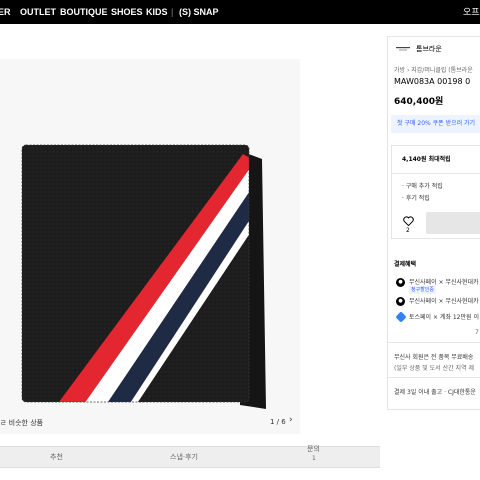  What do you see at coordinates (422, 186) in the screenshot?
I see `points-line-extra: · 구매 추가 적립` at bounding box center [422, 186].